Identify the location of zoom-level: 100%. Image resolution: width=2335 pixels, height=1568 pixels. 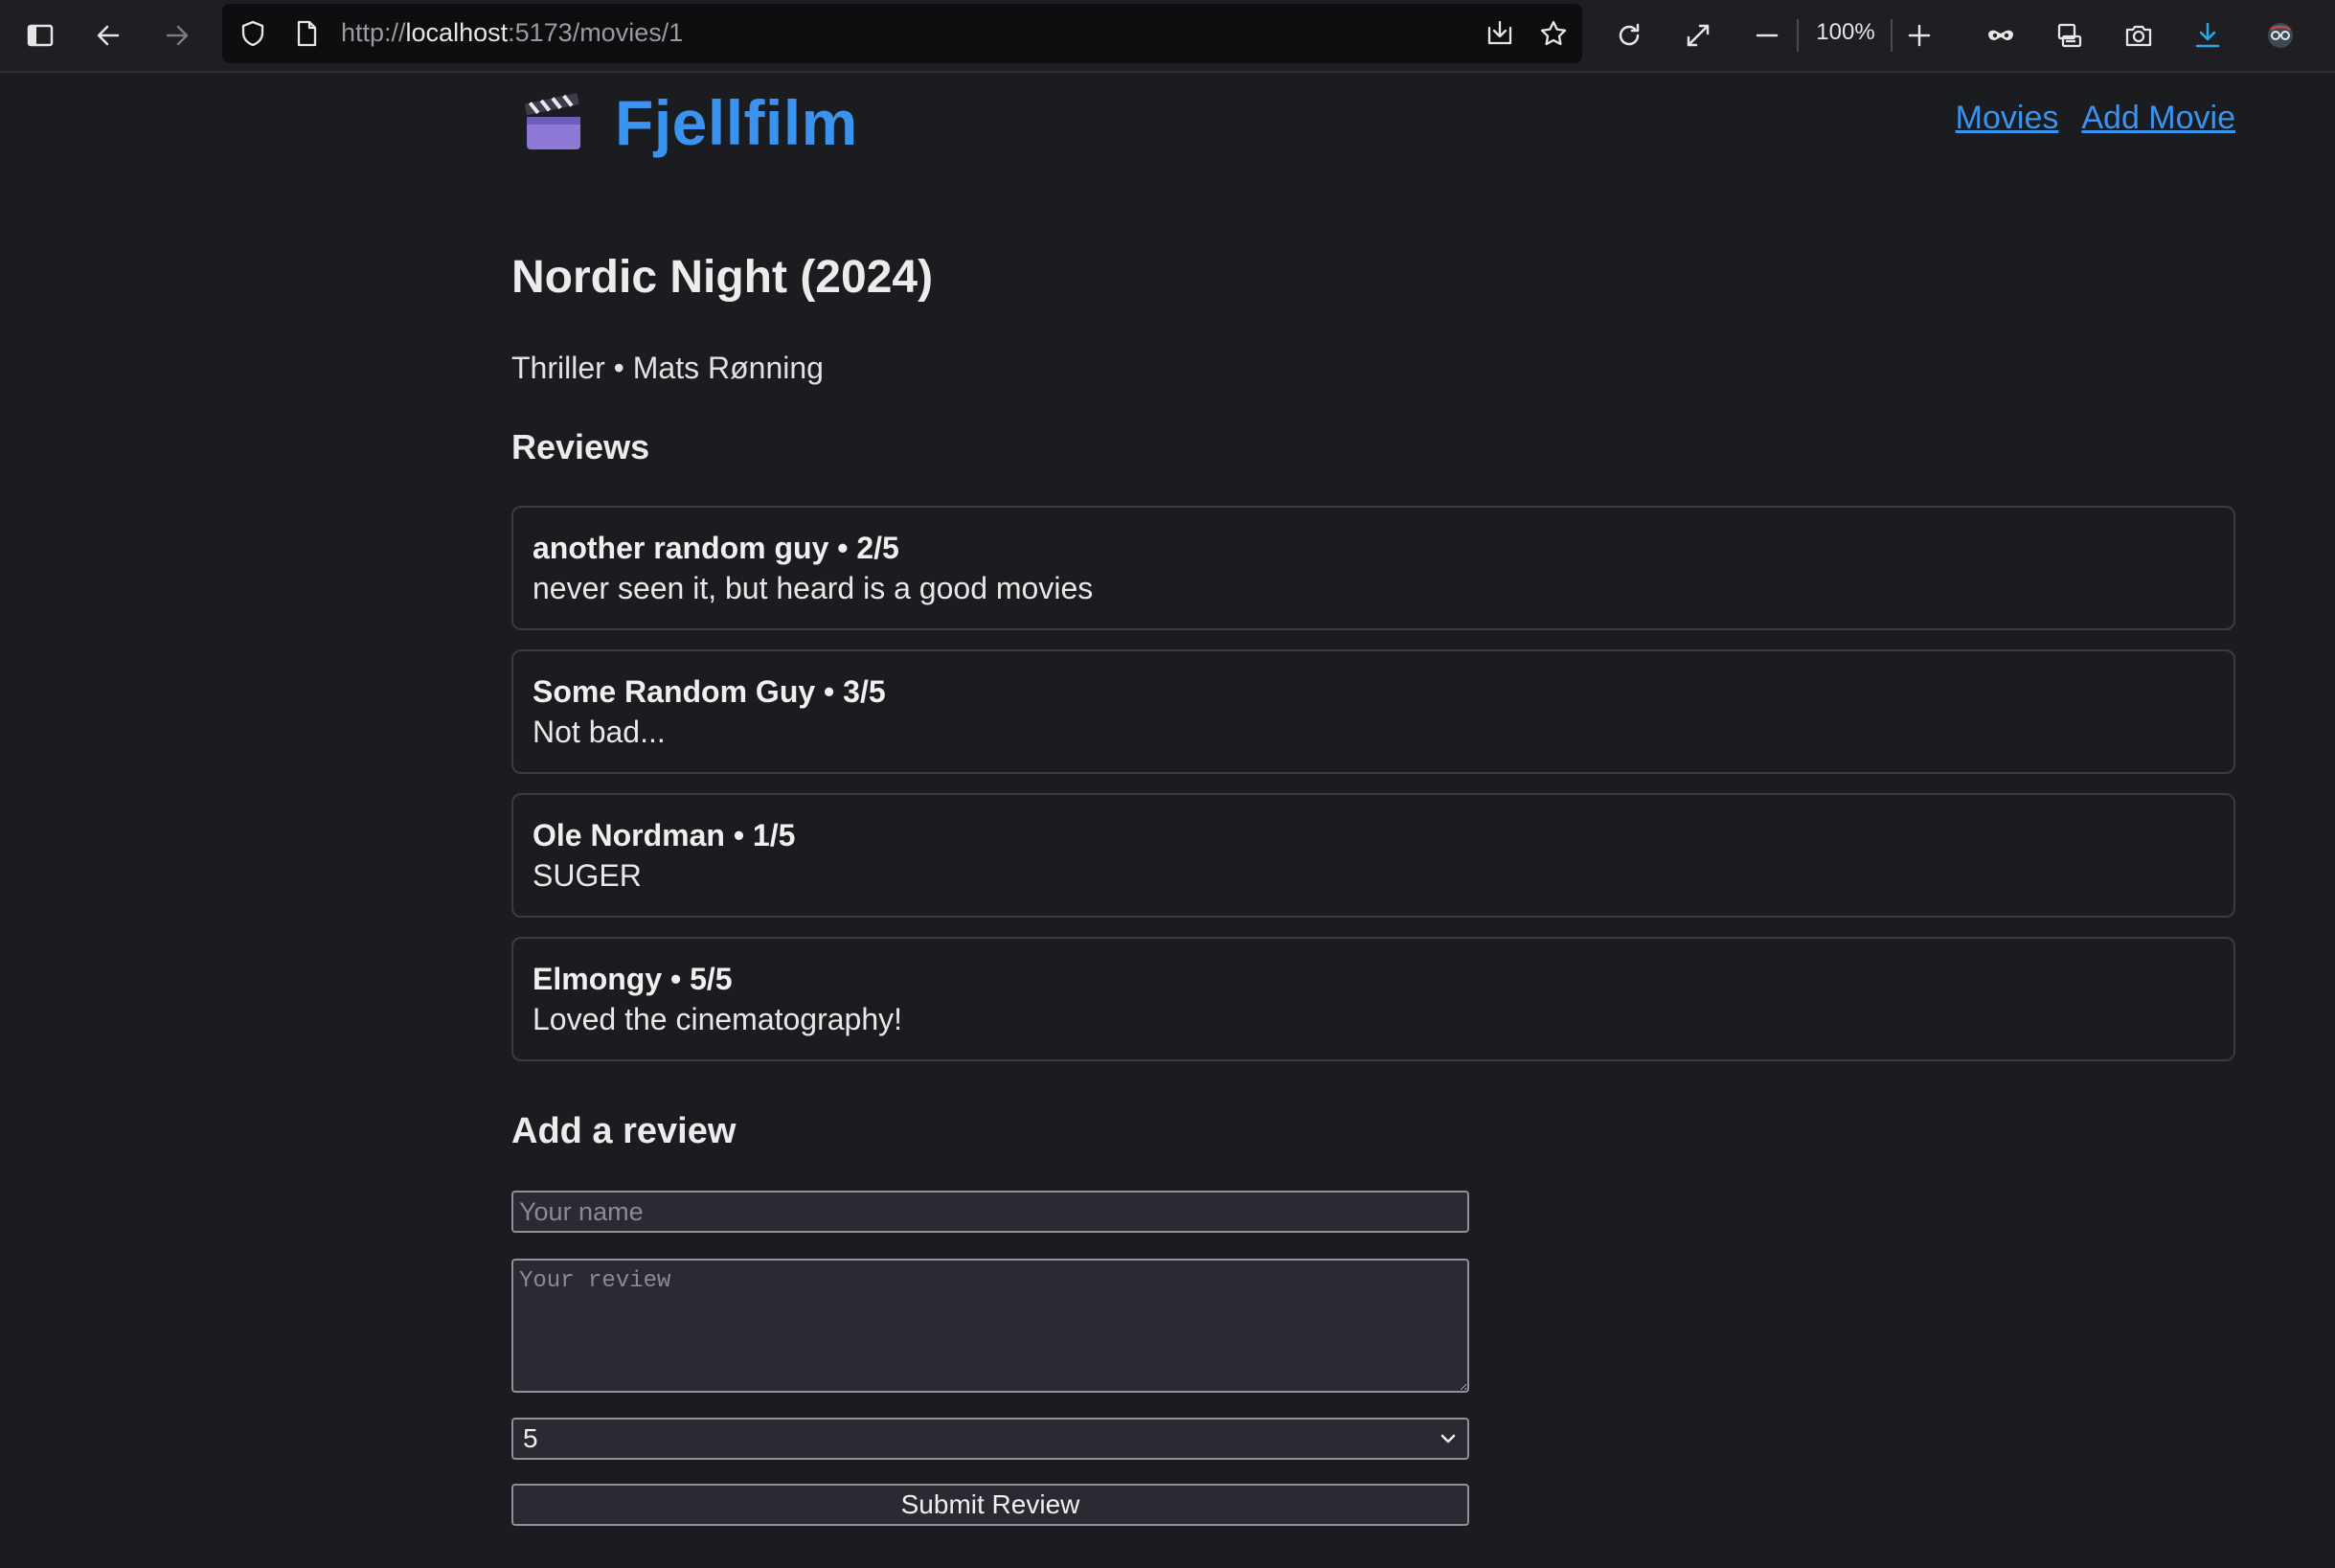
(1846, 32).